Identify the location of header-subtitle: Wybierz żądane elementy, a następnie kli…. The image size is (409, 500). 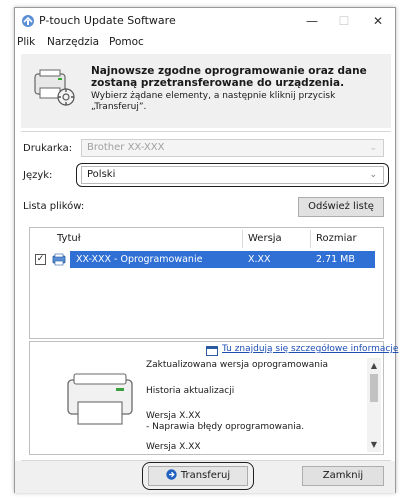
(213, 101).